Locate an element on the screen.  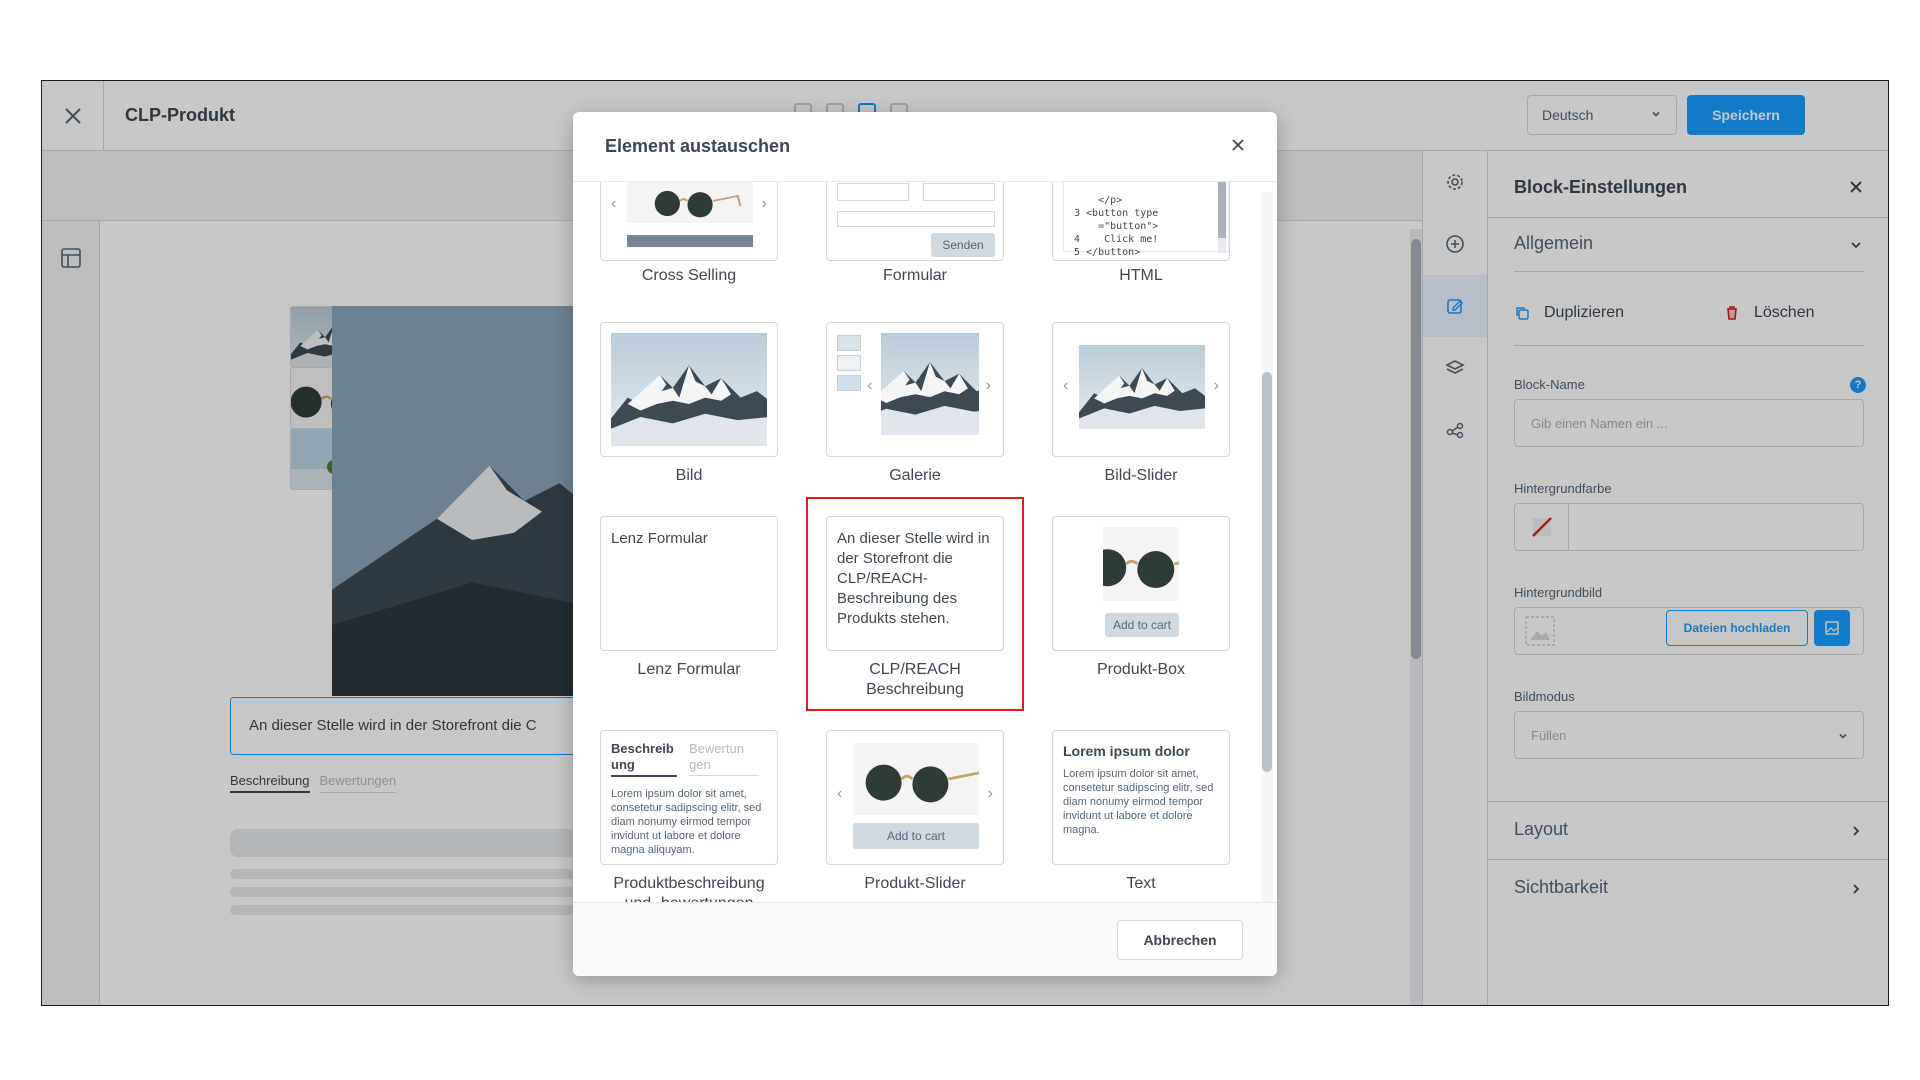
tile-label: Text is located at coordinates (1141, 883).